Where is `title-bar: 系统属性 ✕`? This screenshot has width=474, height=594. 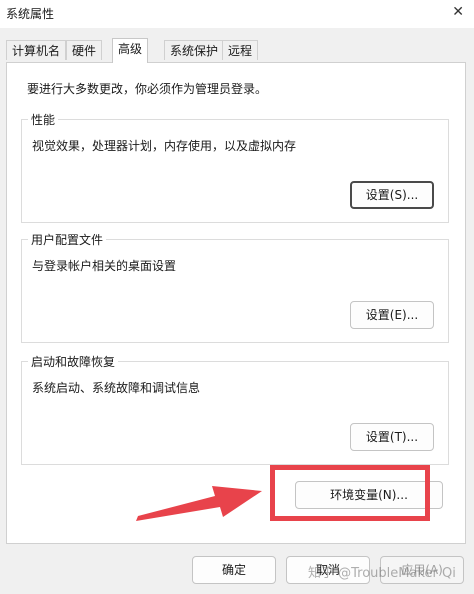 title-bar: 系统属性 ✕ is located at coordinates (237, 14).